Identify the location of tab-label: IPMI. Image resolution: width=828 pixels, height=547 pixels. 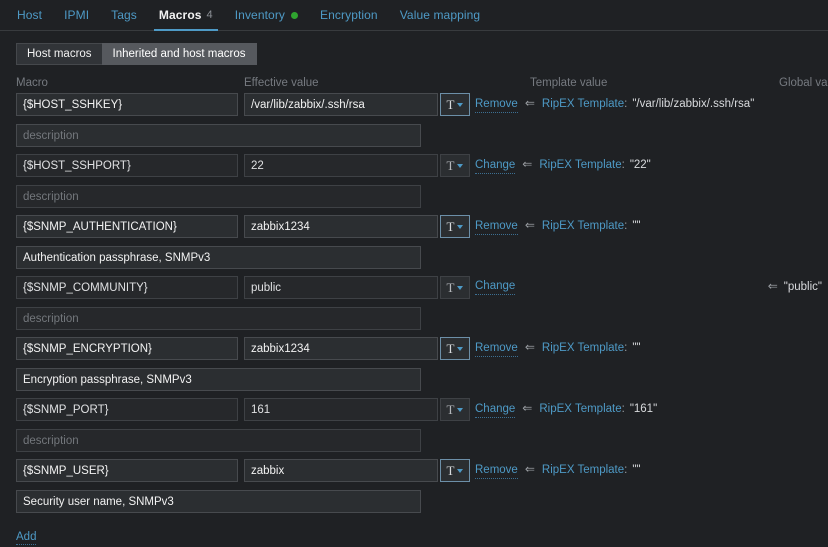
(77, 15).